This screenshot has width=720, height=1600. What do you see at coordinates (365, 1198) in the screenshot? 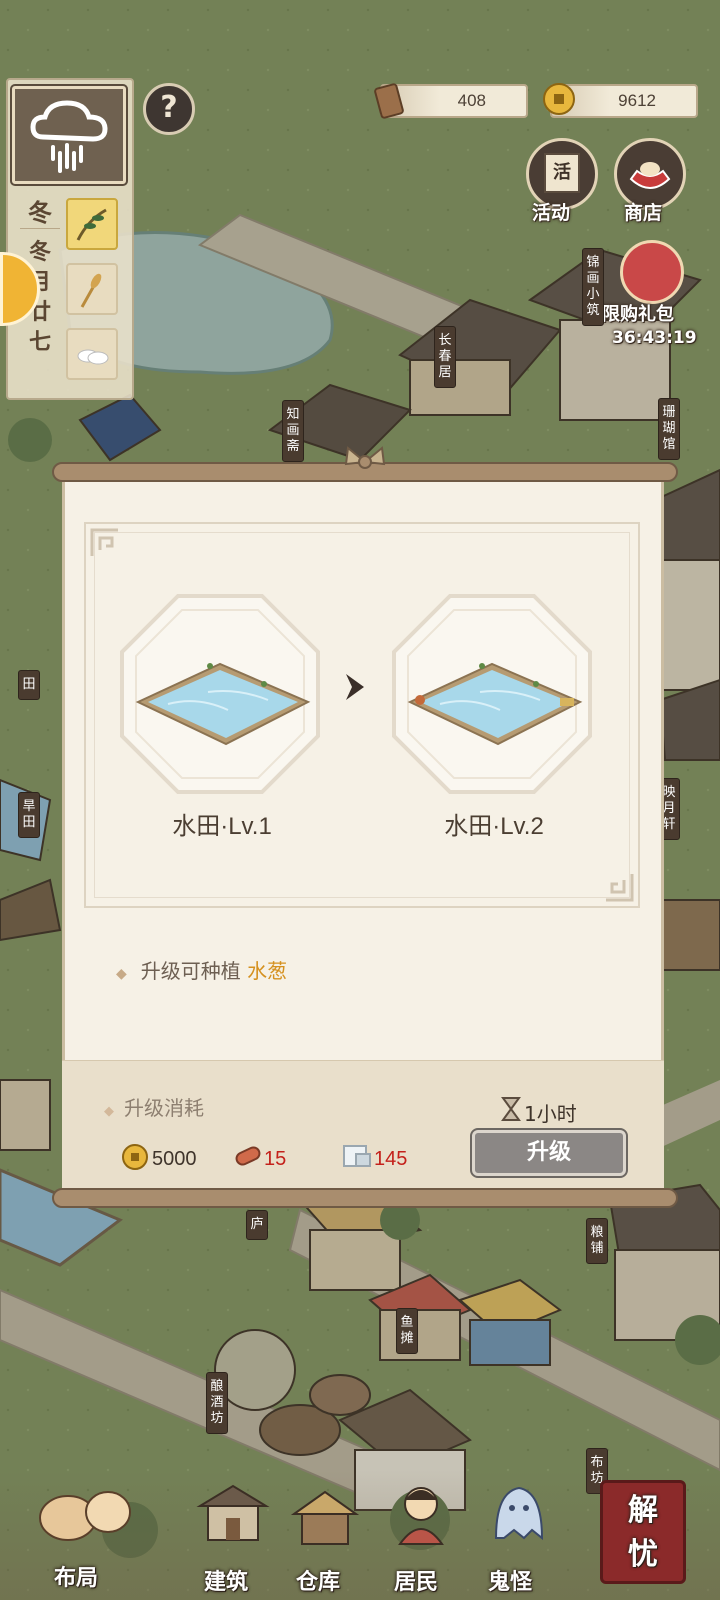
I see `scroll-rod-bottom` at bounding box center [365, 1198].